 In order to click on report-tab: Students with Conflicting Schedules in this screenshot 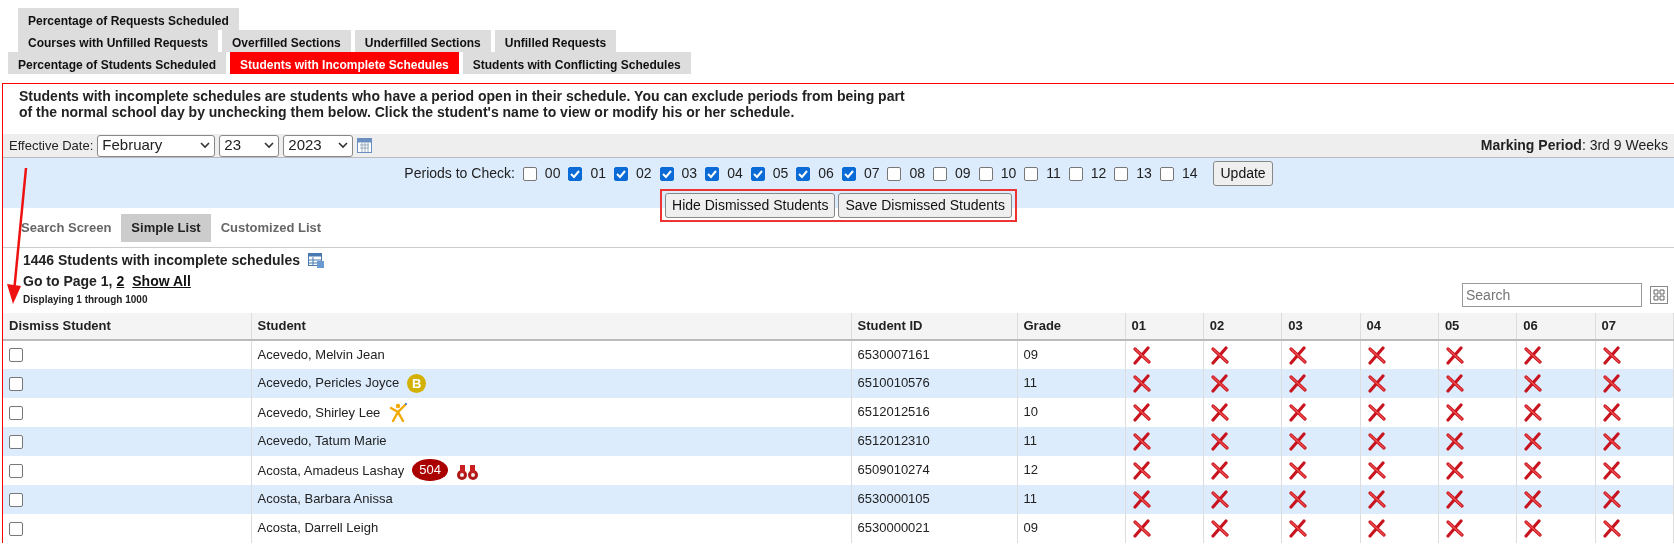, I will do `click(576, 63)`.